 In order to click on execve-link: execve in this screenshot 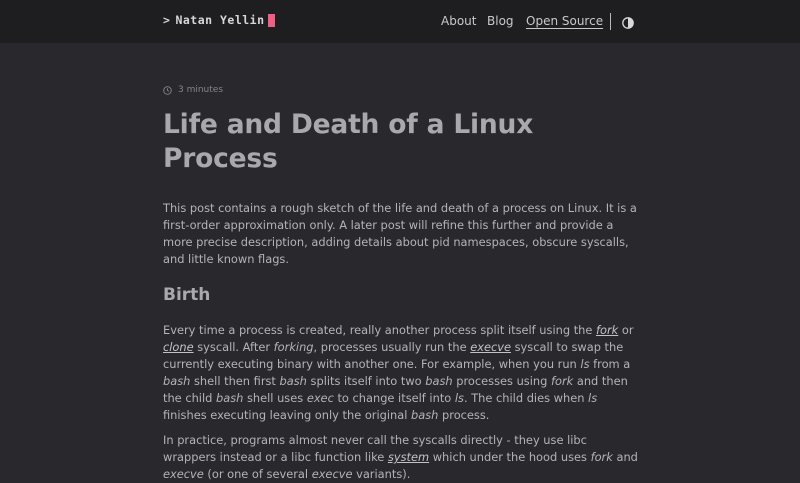, I will do `click(490, 347)`.